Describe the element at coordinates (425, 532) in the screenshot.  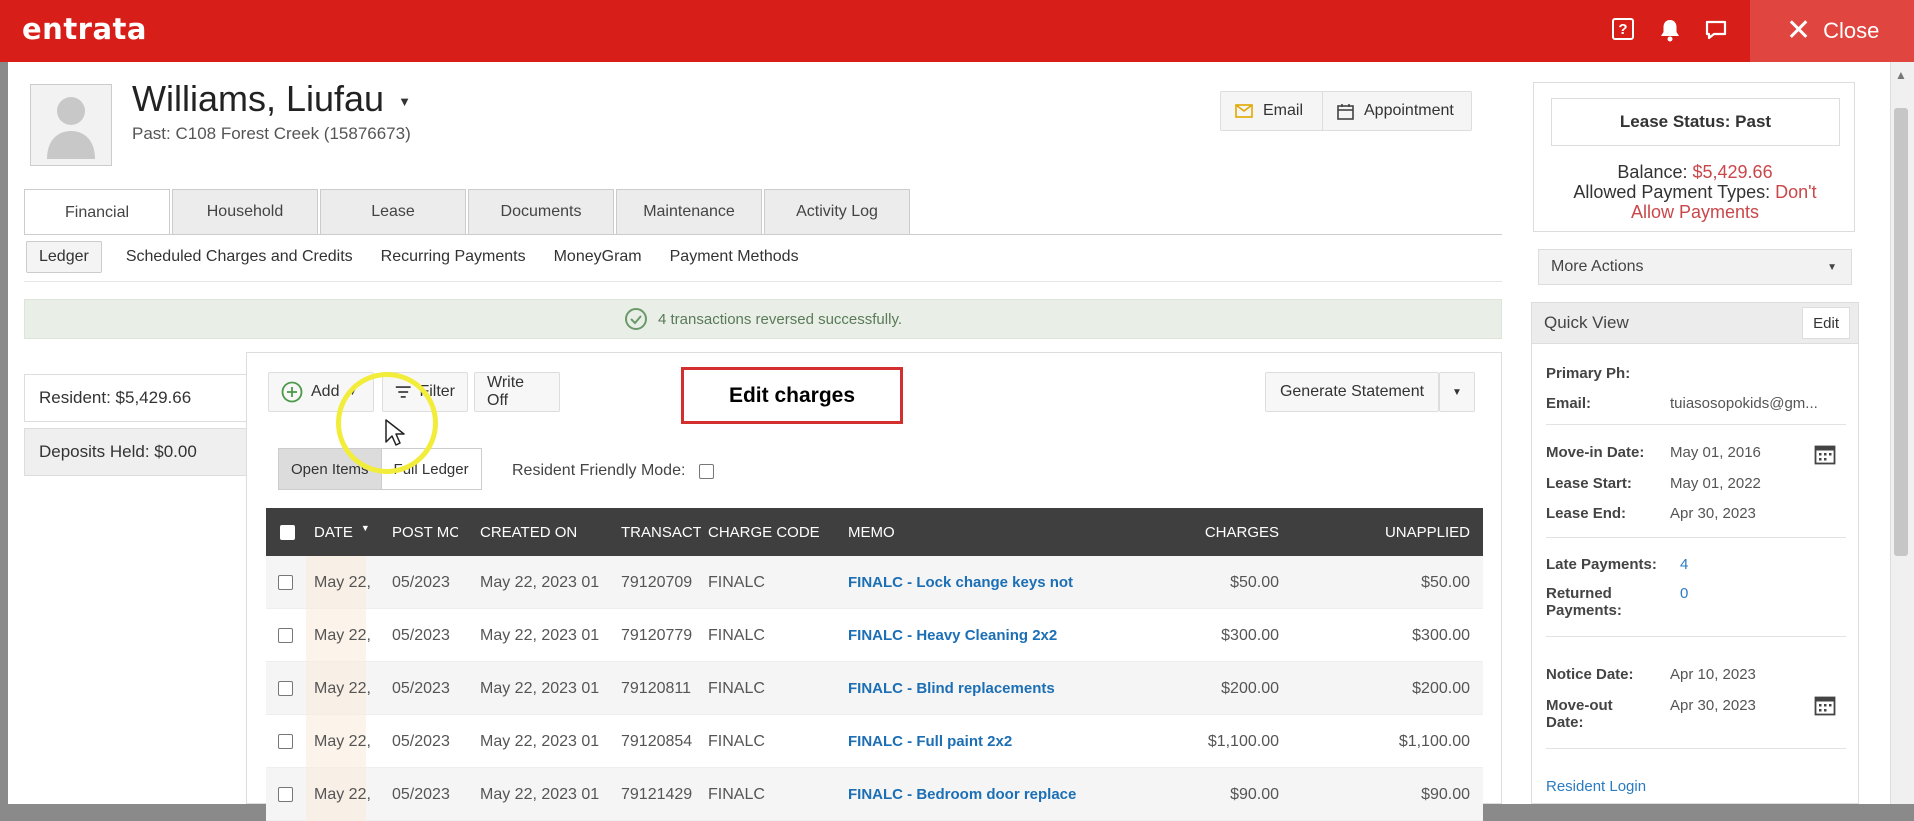
I see `col-post-month: POST MC` at that location.